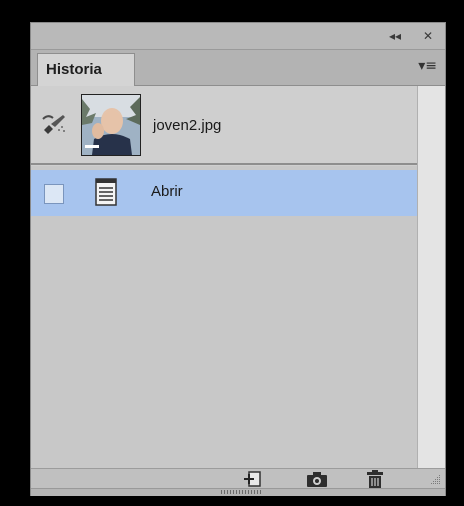 Image resolution: width=464 pixels, height=506 pixels. Describe the element at coordinates (431, 277) in the screenshot. I see `vertical-scrollbar` at that location.